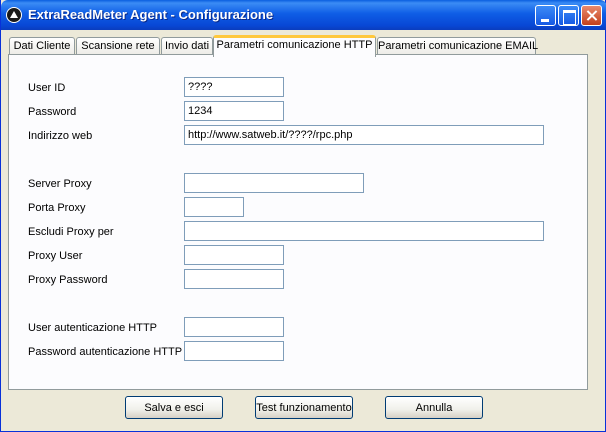 This screenshot has height=432, width=606. What do you see at coordinates (568, 15) in the screenshot?
I see `maximize-button` at bounding box center [568, 15].